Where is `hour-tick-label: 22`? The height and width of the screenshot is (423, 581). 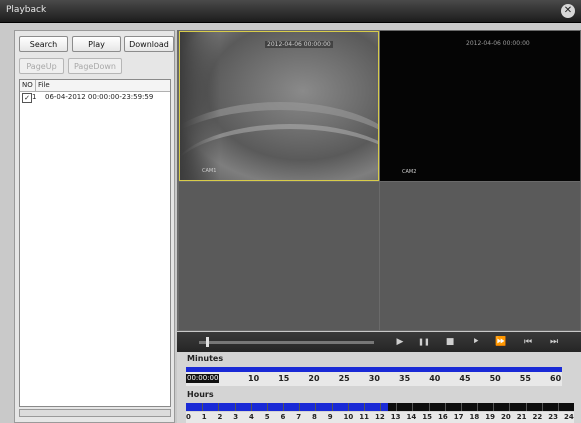 hour-tick-label: 22 is located at coordinates (537, 417).